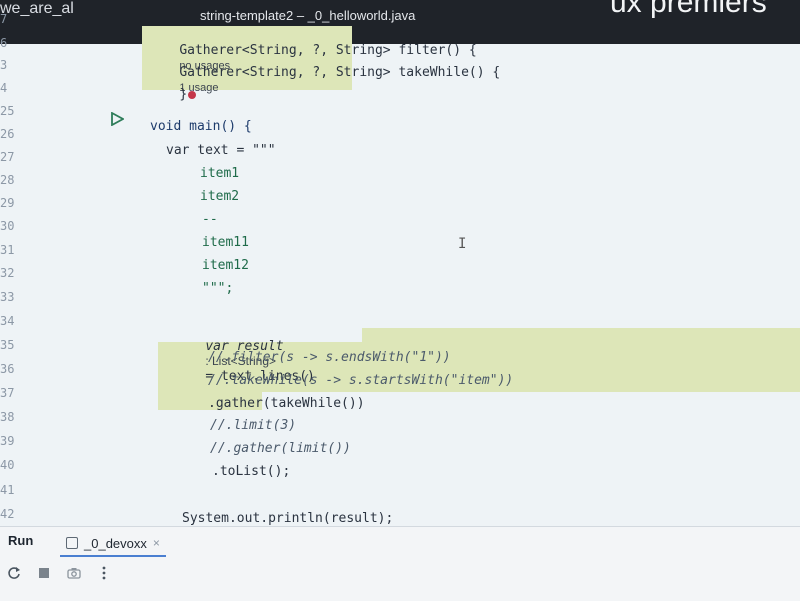  I want to click on text-line: item12, so click(225, 265).